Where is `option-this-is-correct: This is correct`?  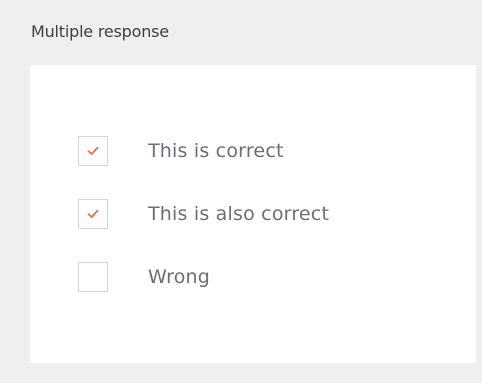
option-this-is-correct: This is correct is located at coordinates (181, 151).